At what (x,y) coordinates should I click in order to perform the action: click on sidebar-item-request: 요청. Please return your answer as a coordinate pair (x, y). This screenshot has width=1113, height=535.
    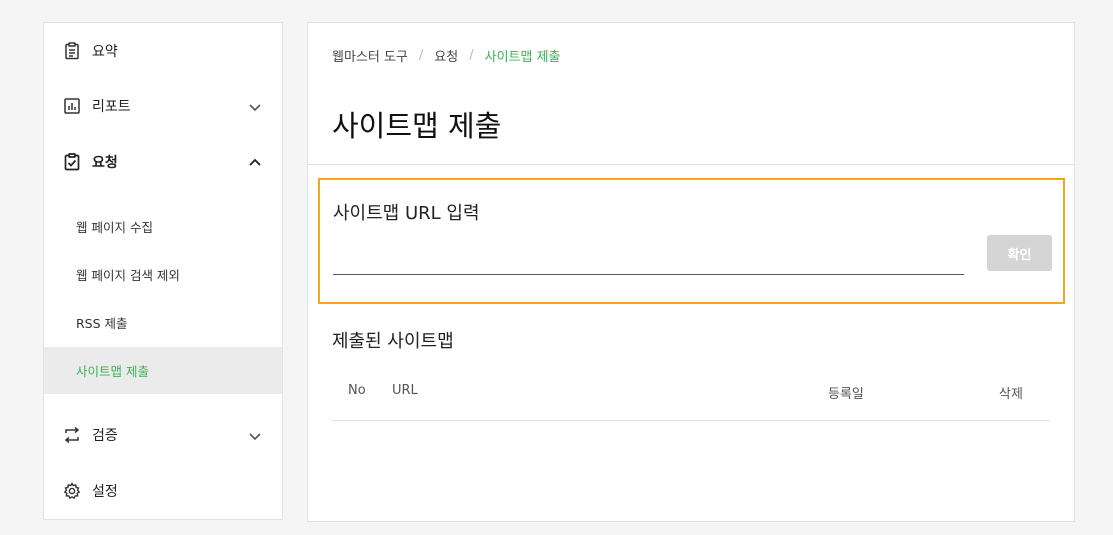
    Looking at the image, I should click on (163, 162).